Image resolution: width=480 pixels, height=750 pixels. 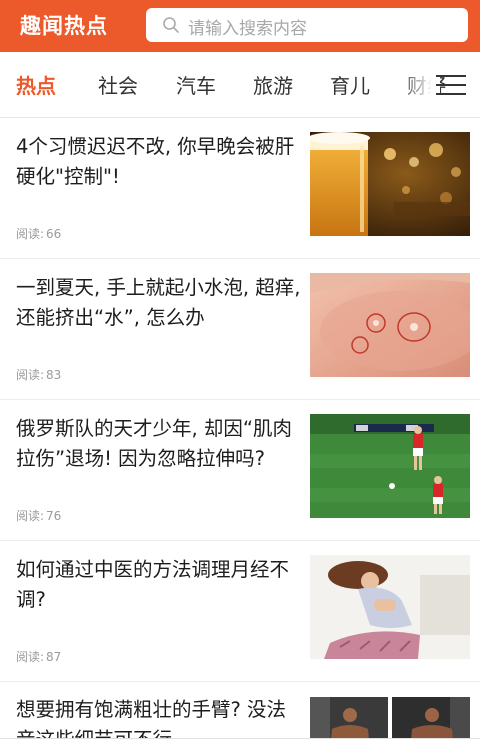 I want to click on read-count: 阅读: 76, so click(x=39, y=516).